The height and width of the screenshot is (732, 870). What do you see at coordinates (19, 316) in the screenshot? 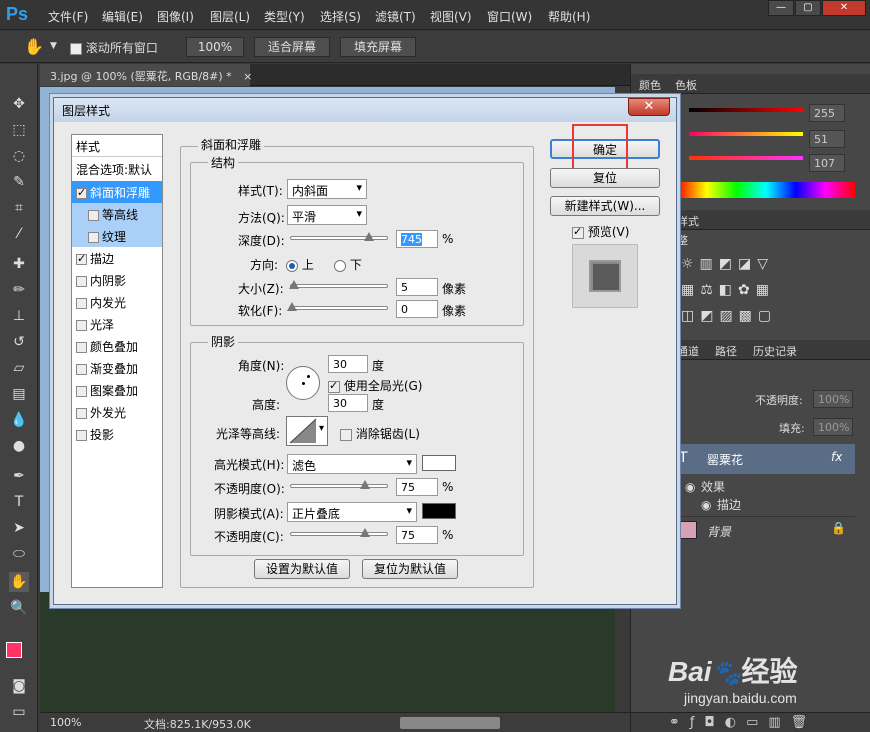
I see `stamp-tool-icon: ⊥` at bounding box center [19, 316].